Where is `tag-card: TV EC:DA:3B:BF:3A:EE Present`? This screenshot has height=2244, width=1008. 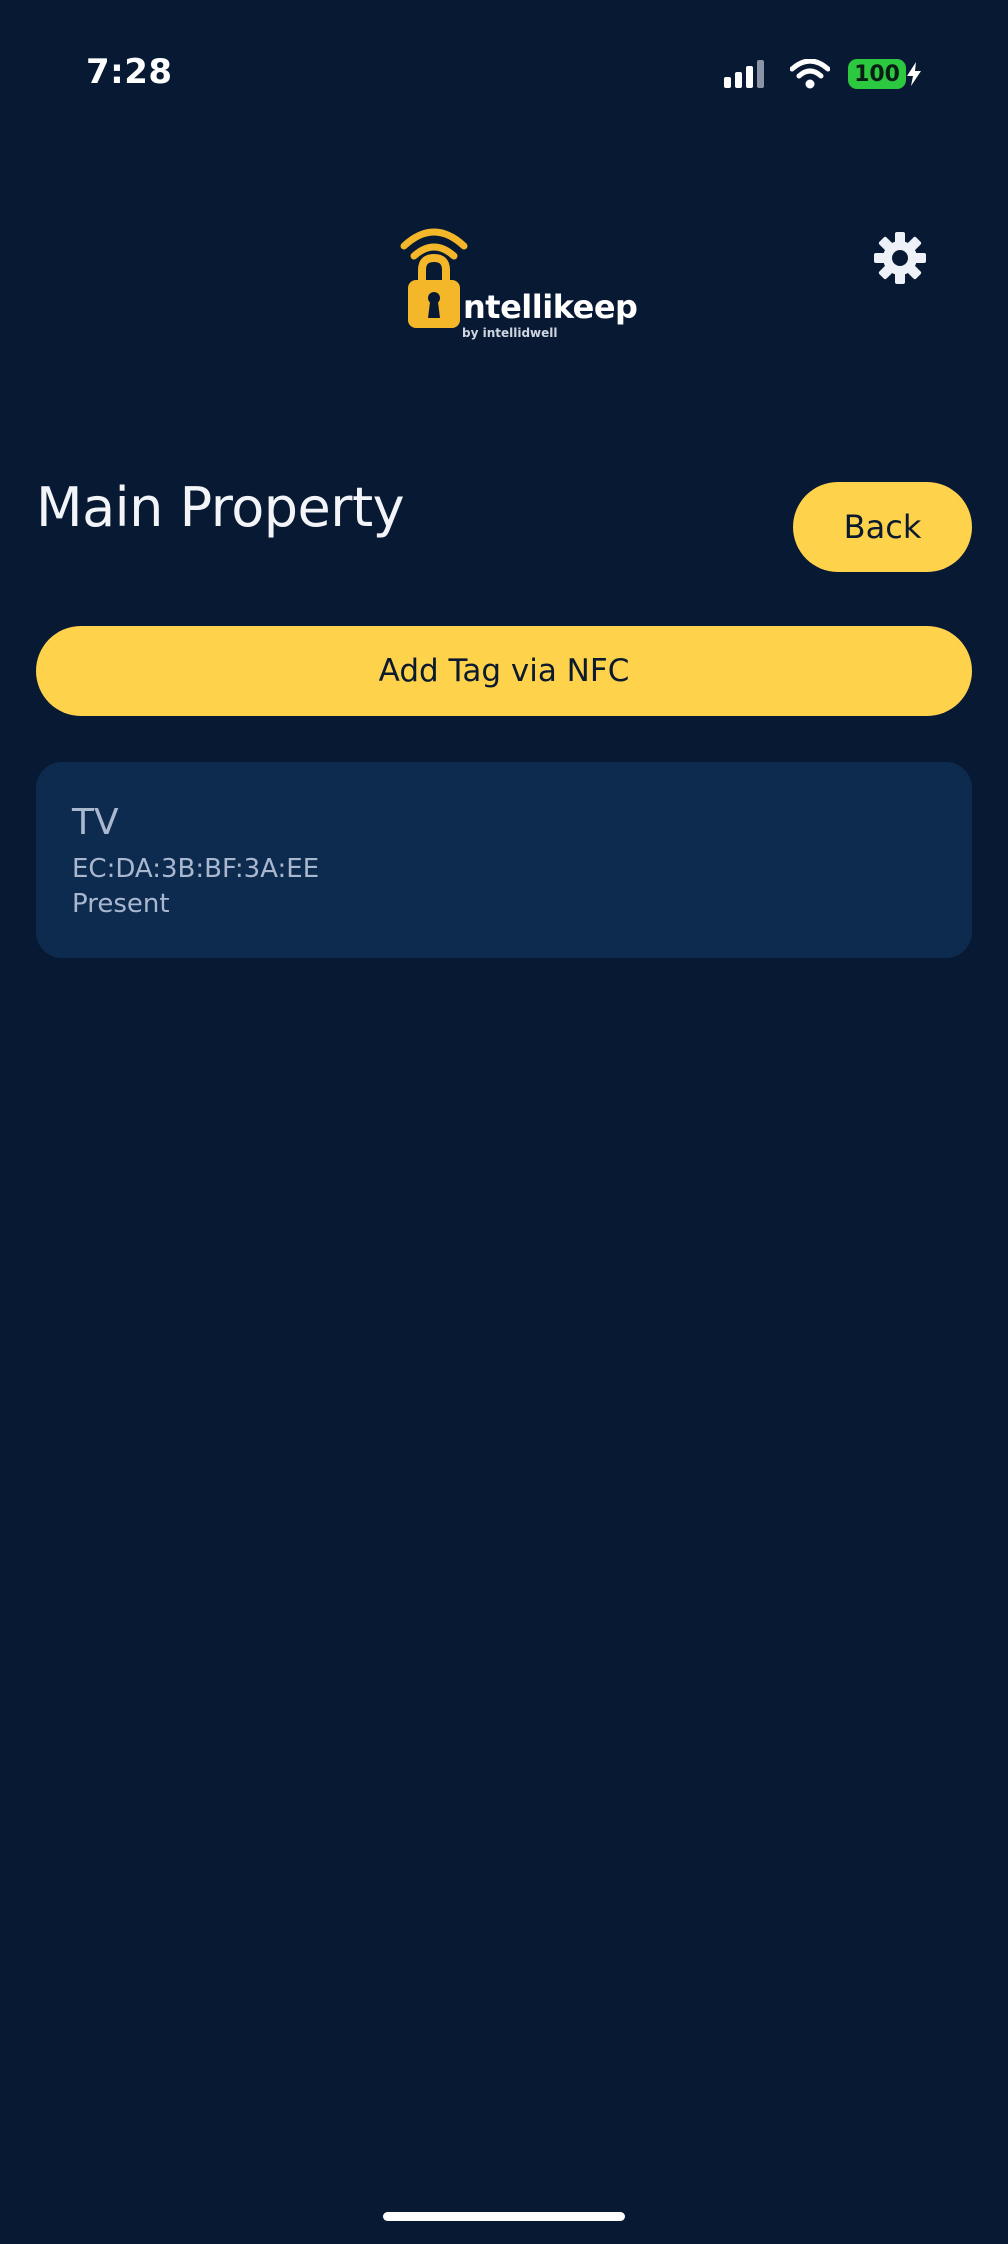
tag-card: TV EC:DA:3B:BF:3A:EE Present is located at coordinates (504, 860).